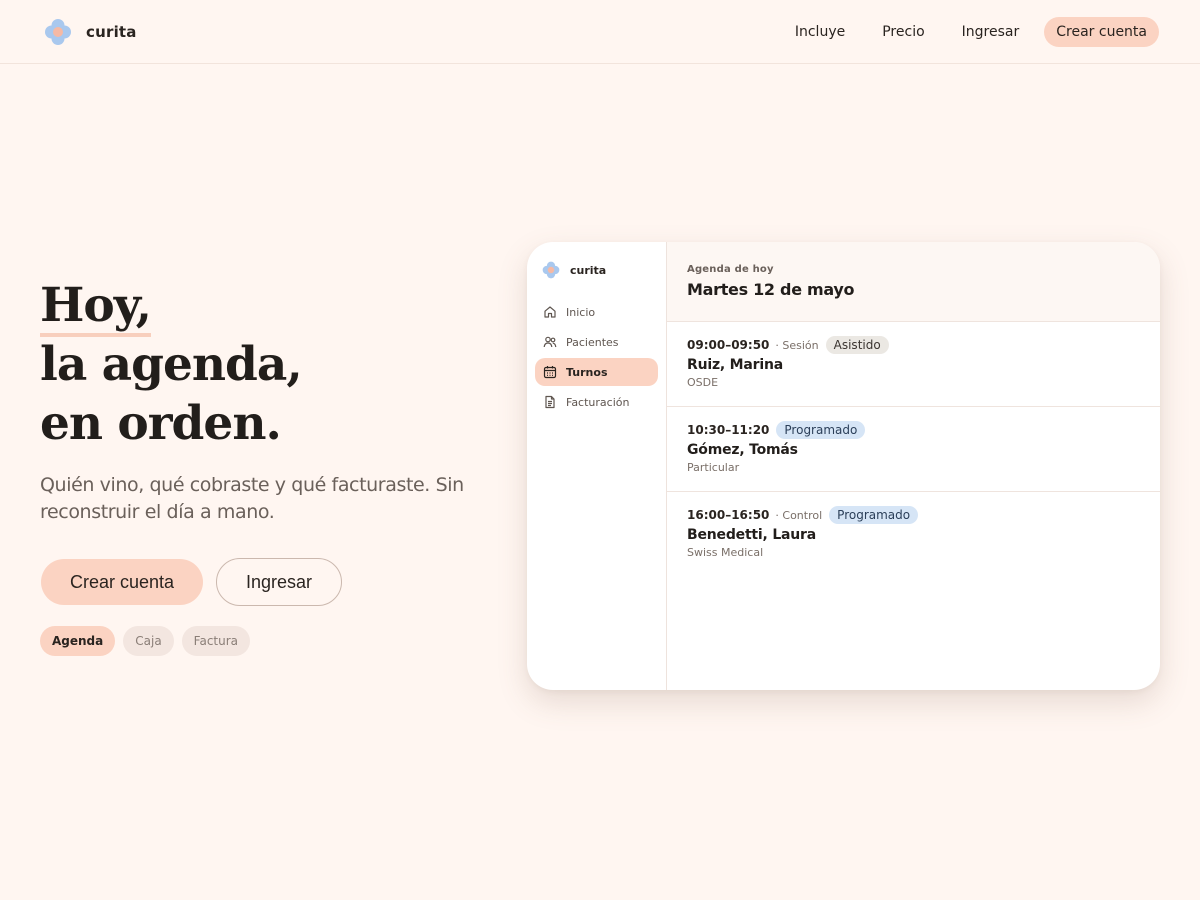  What do you see at coordinates (991, 32) in the screenshot?
I see `nav-link-ingresar: Ingresar` at bounding box center [991, 32].